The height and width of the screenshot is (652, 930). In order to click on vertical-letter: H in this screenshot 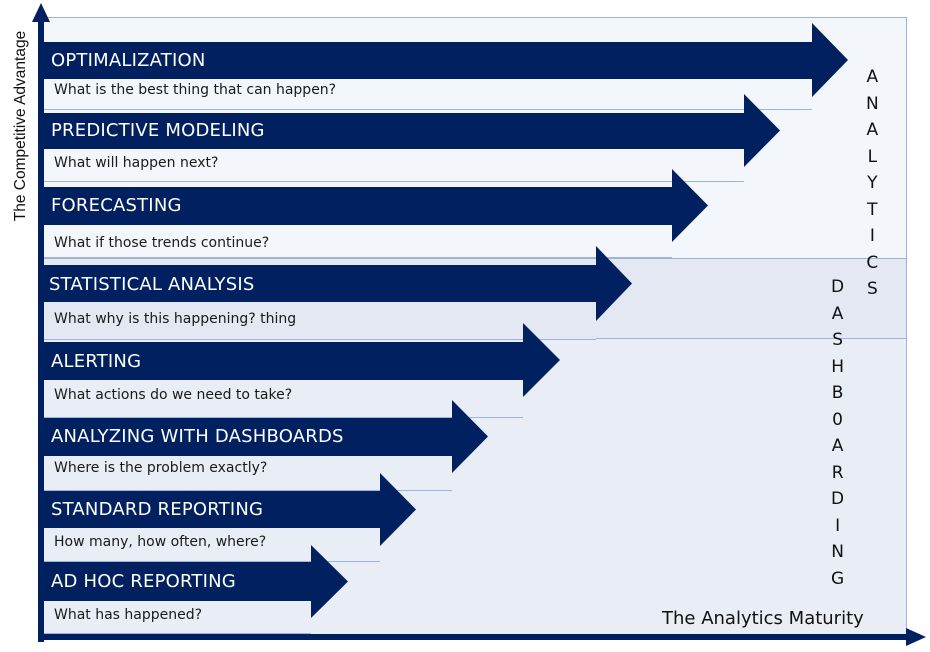, I will do `click(837, 366)`.